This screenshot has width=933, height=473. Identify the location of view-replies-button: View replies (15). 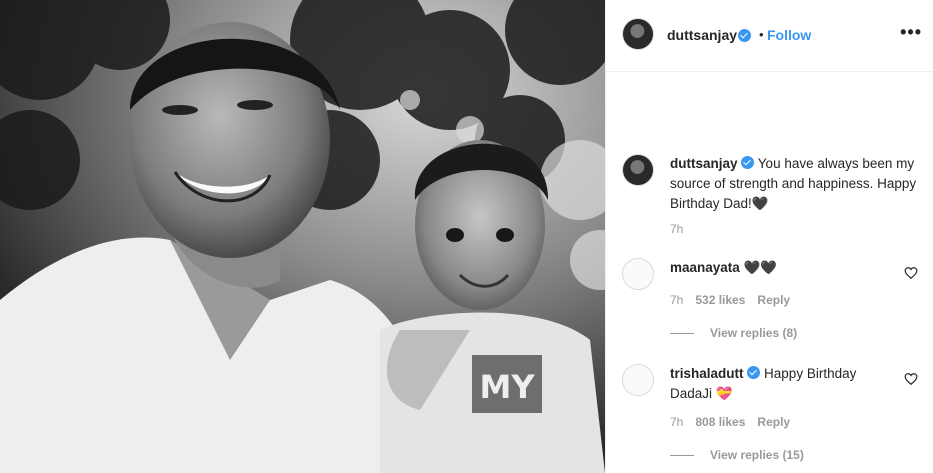
(737, 455).